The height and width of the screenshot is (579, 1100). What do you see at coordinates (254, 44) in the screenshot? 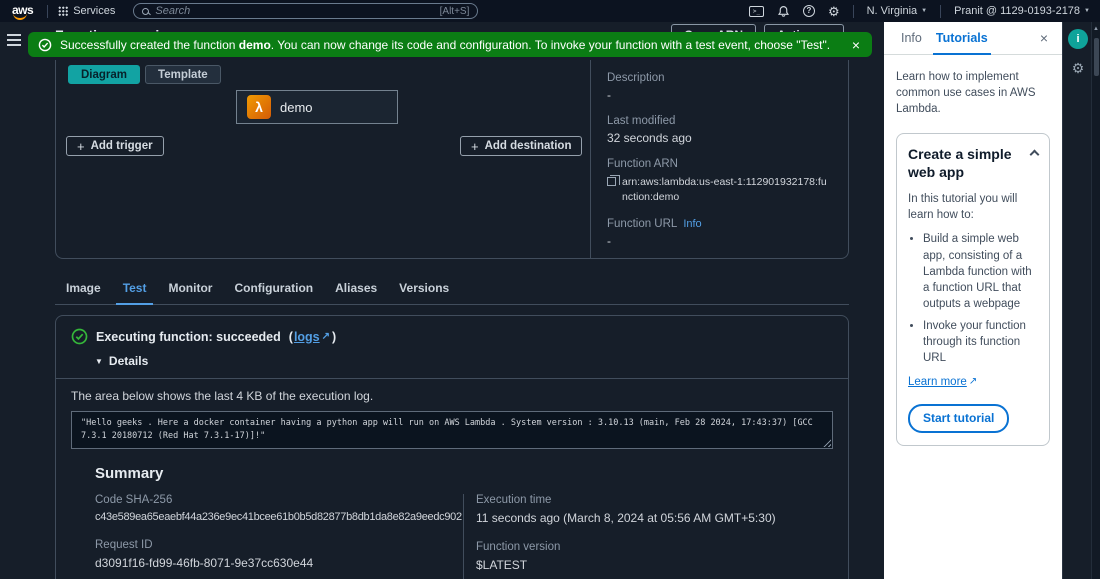
I see `flash-function-name: demo` at bounding box center [254, 44].